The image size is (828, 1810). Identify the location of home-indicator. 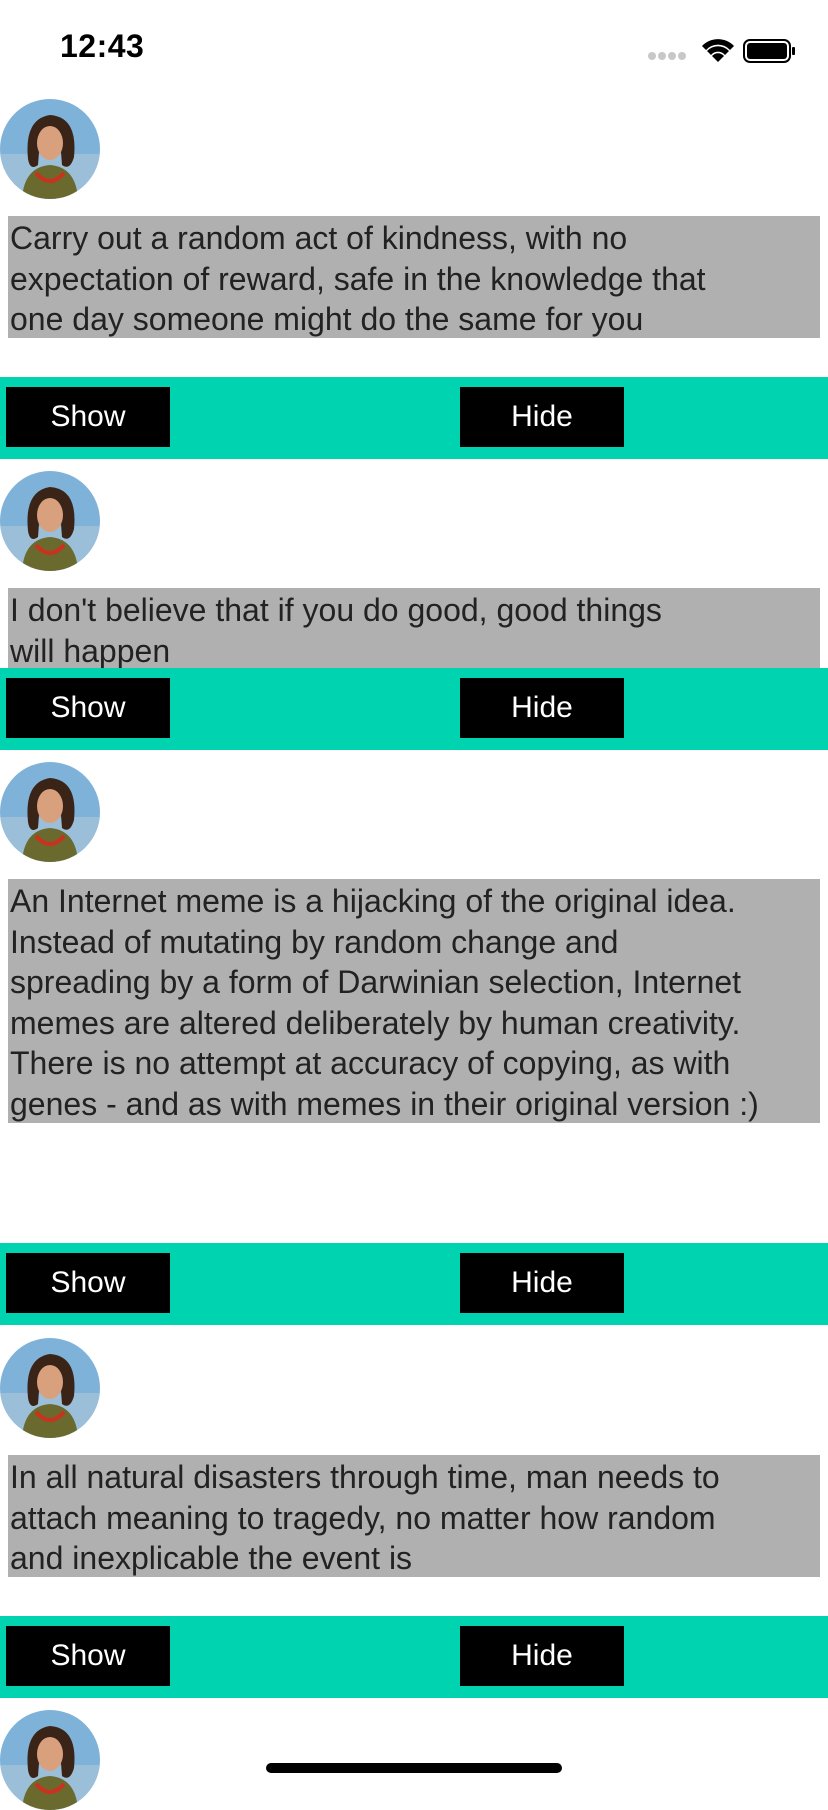
(414, 1768).